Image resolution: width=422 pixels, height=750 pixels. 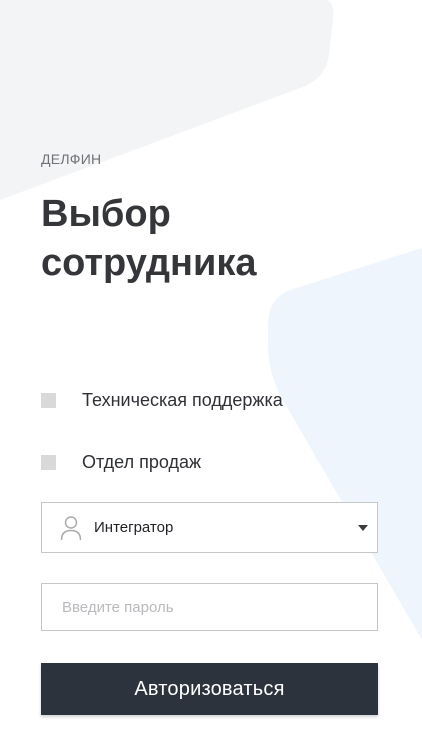 What do you see at coordinates (209, 689) in the screenshot?
I see `login-button: Авторизоваться` at bounding box center [209, 689].